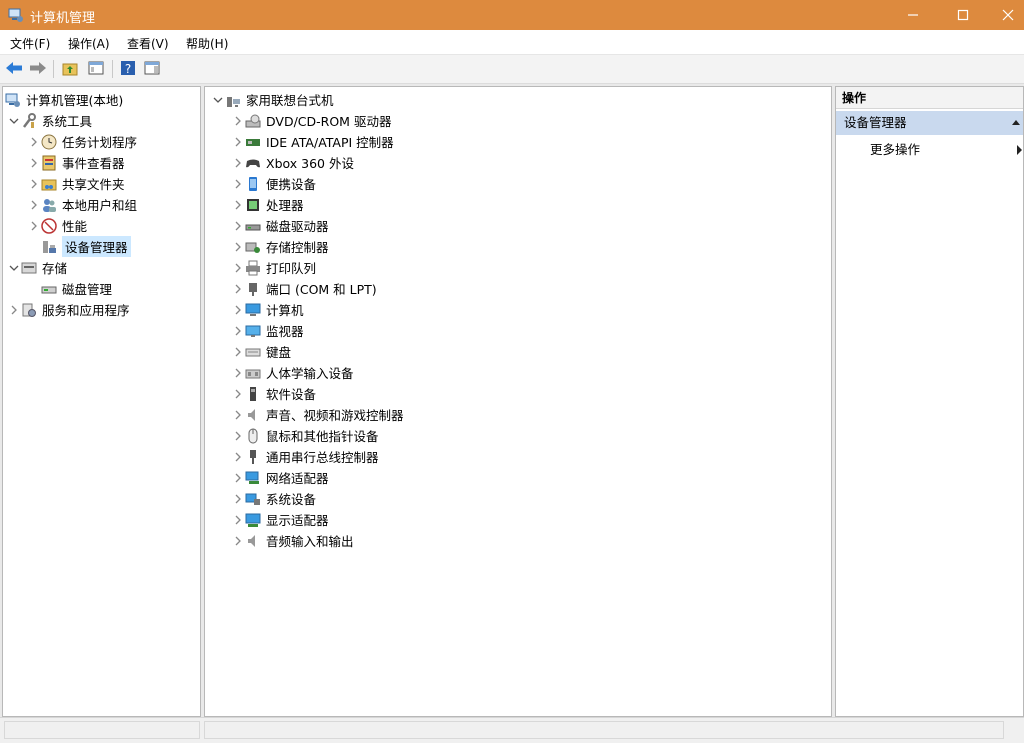 The image size is (1024, 743). I want to click on tree-item-disk-management: 磁盘管理, so click(76, 288).